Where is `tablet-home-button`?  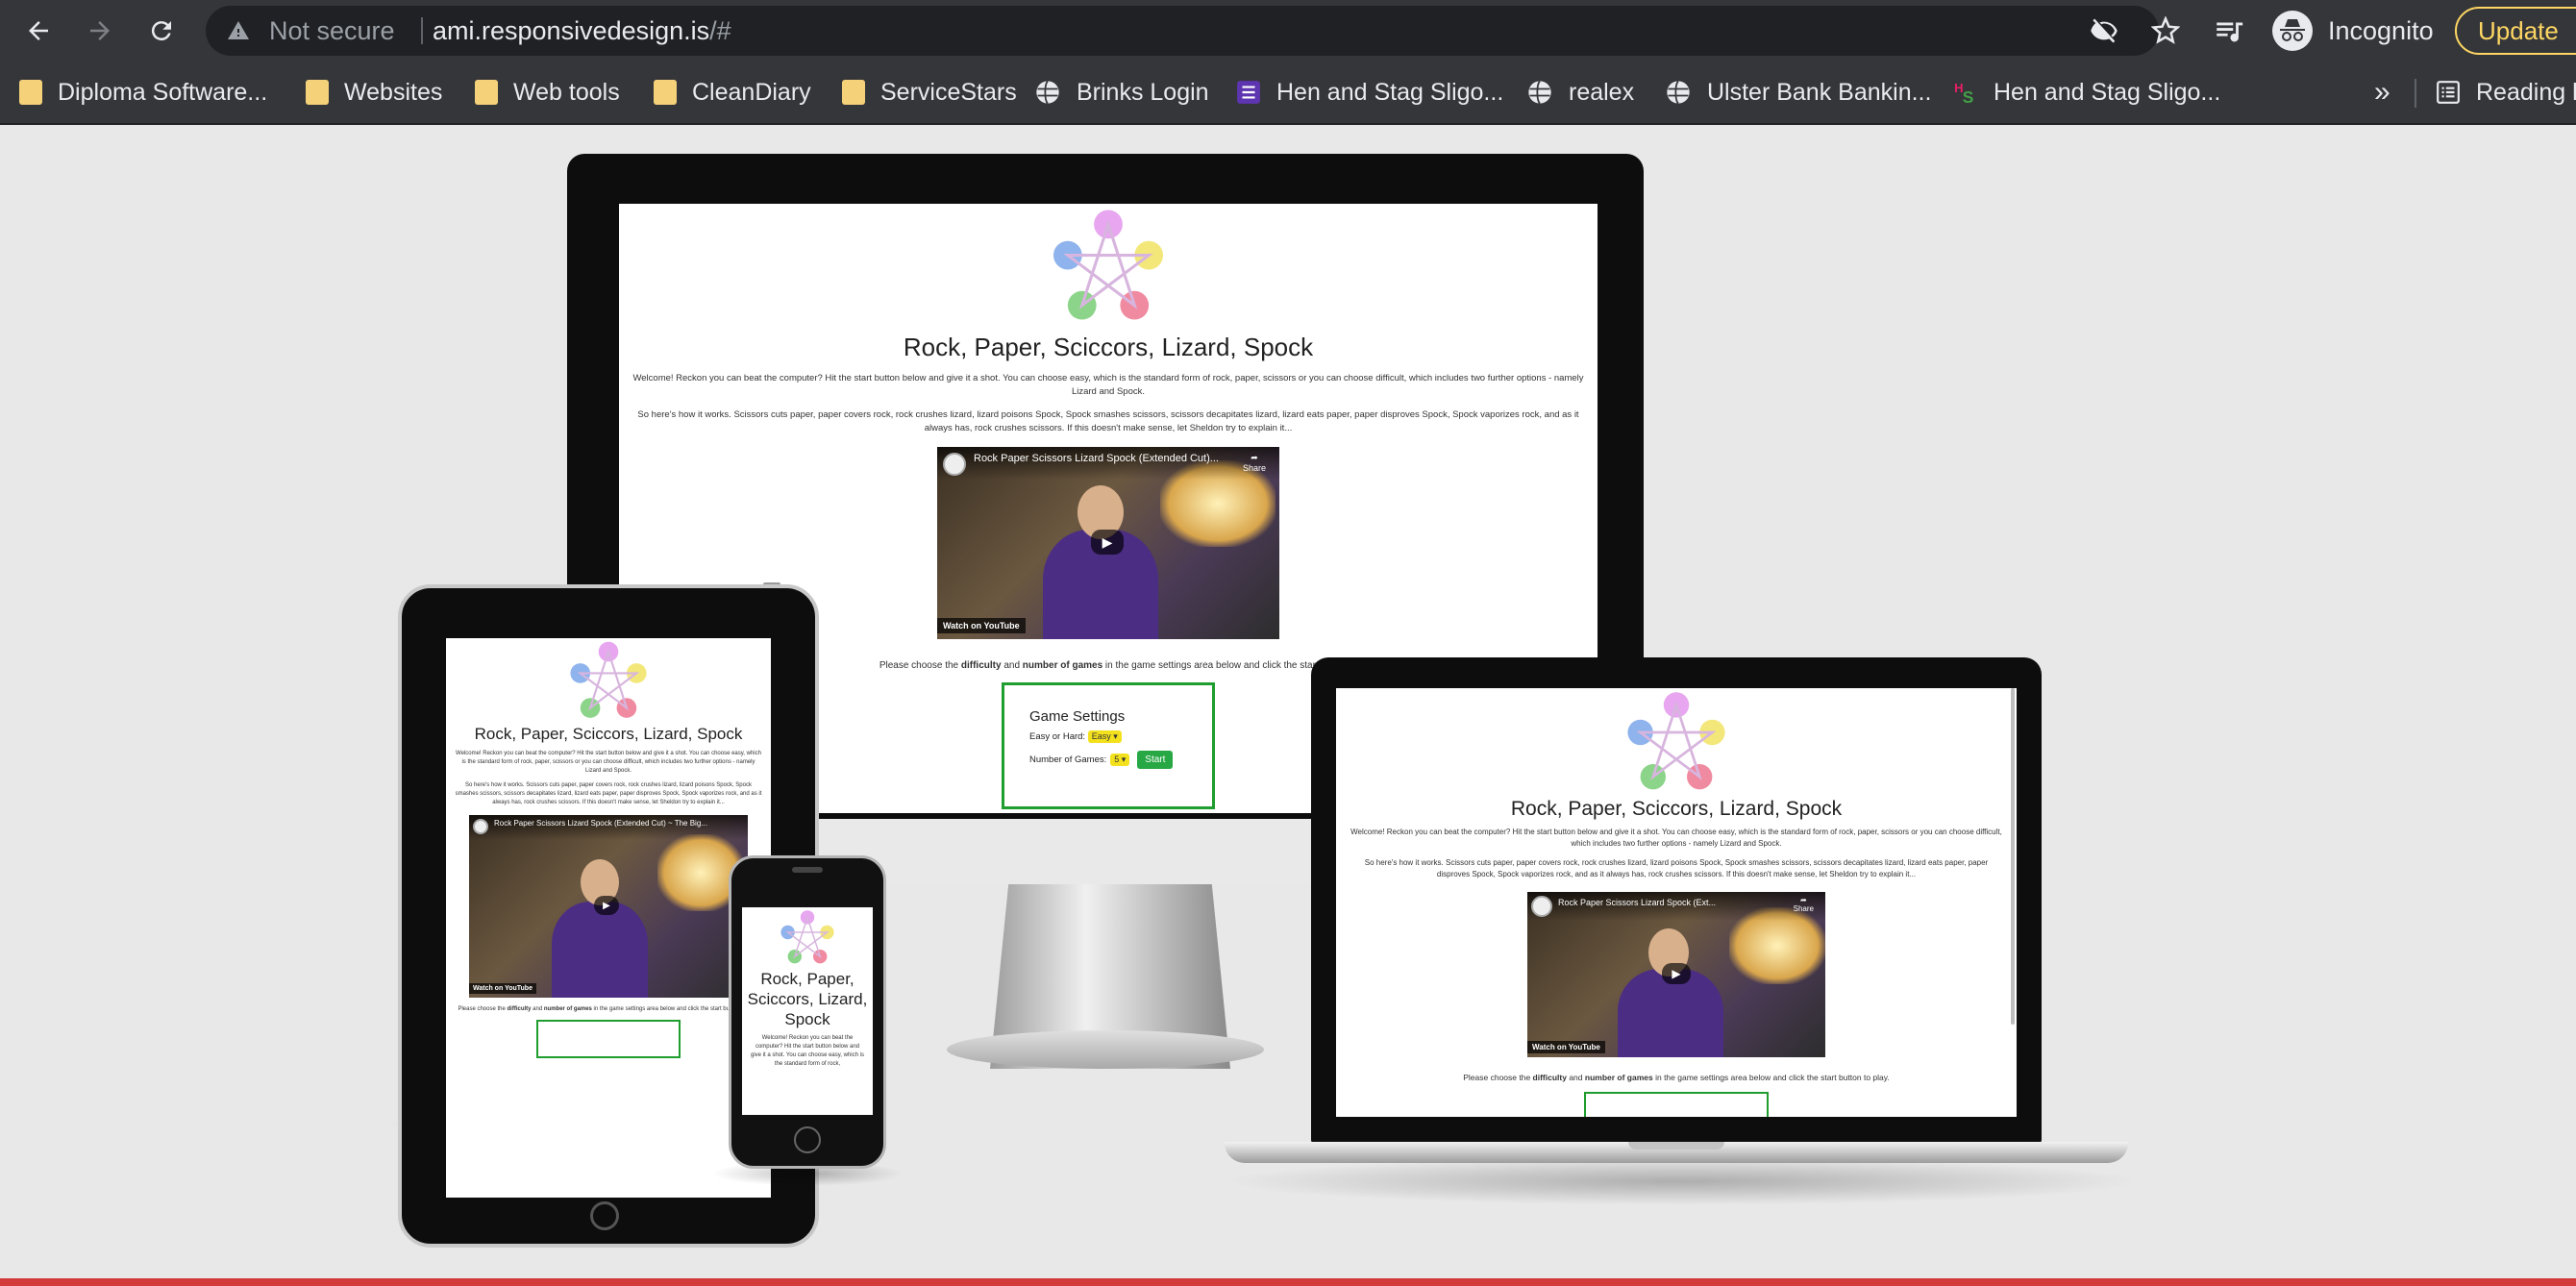 tablet-home-button is located at coordinates (604, 1215).